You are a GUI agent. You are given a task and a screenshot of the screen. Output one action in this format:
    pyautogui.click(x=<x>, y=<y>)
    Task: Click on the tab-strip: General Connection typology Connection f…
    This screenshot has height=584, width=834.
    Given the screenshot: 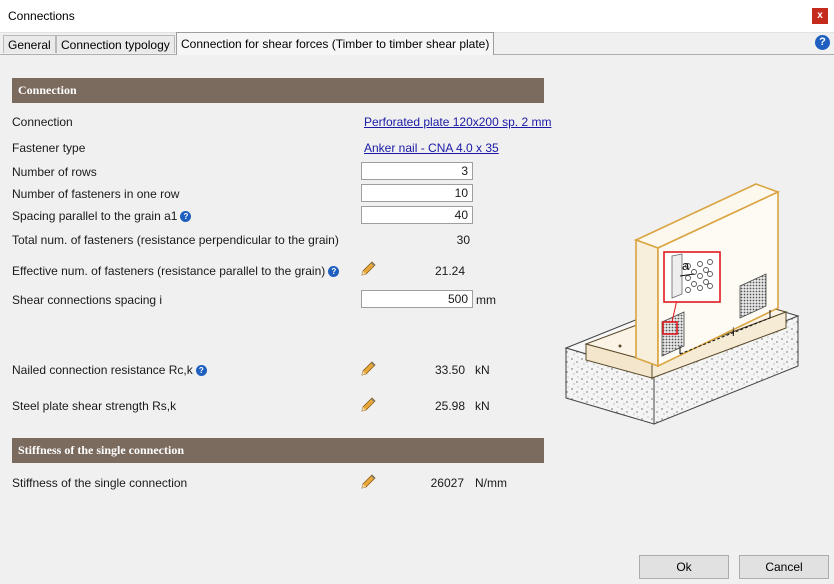 What is the action you would take?
    pyautogui.click(x=417, y=43)
    